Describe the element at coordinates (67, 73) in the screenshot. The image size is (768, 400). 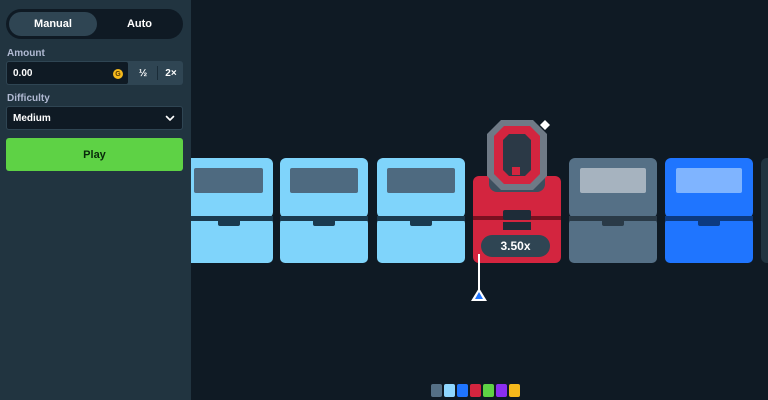
I see `amount-input: 0.00 G` at that location.